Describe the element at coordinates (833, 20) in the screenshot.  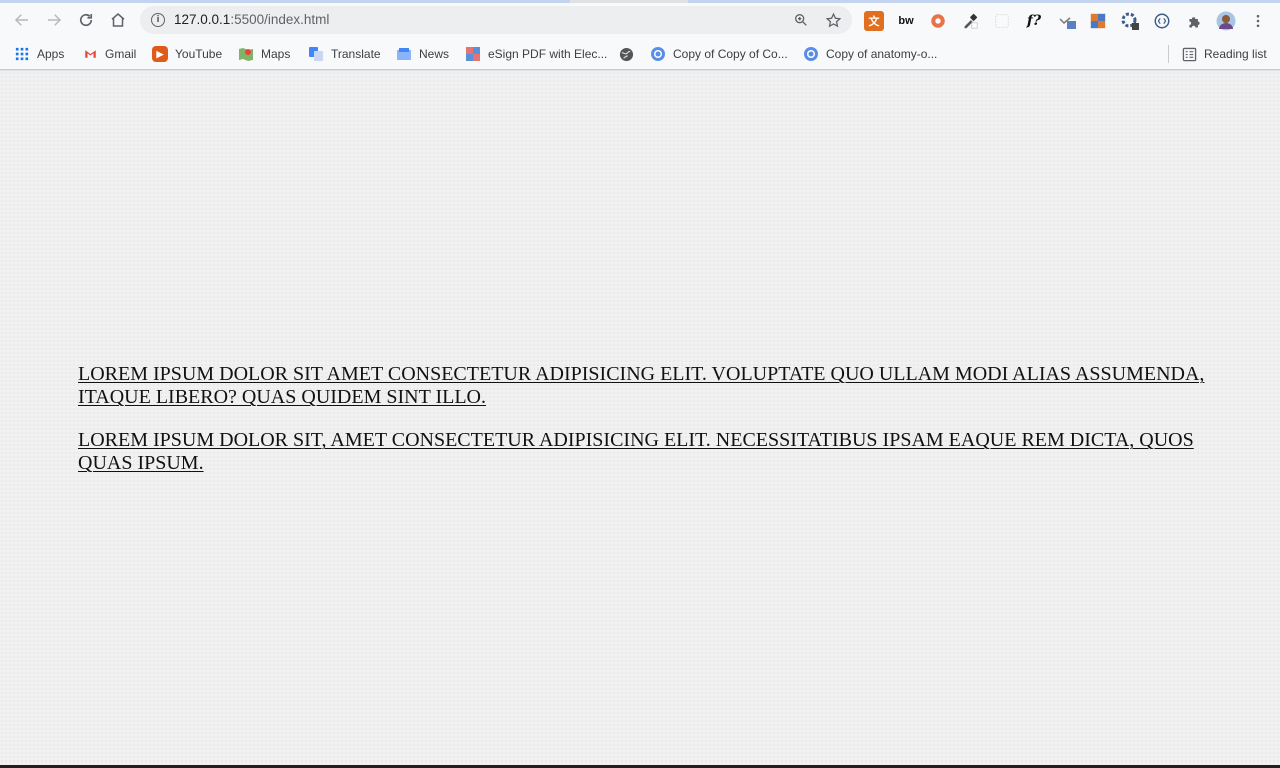
I see `bookmark-star-icon` at that location.